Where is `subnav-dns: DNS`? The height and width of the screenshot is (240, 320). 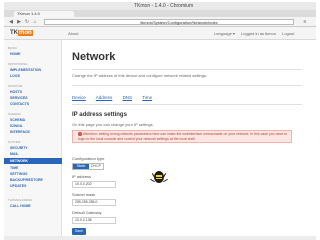
subnav-dns: DNS is located at coordinates (128, 97).